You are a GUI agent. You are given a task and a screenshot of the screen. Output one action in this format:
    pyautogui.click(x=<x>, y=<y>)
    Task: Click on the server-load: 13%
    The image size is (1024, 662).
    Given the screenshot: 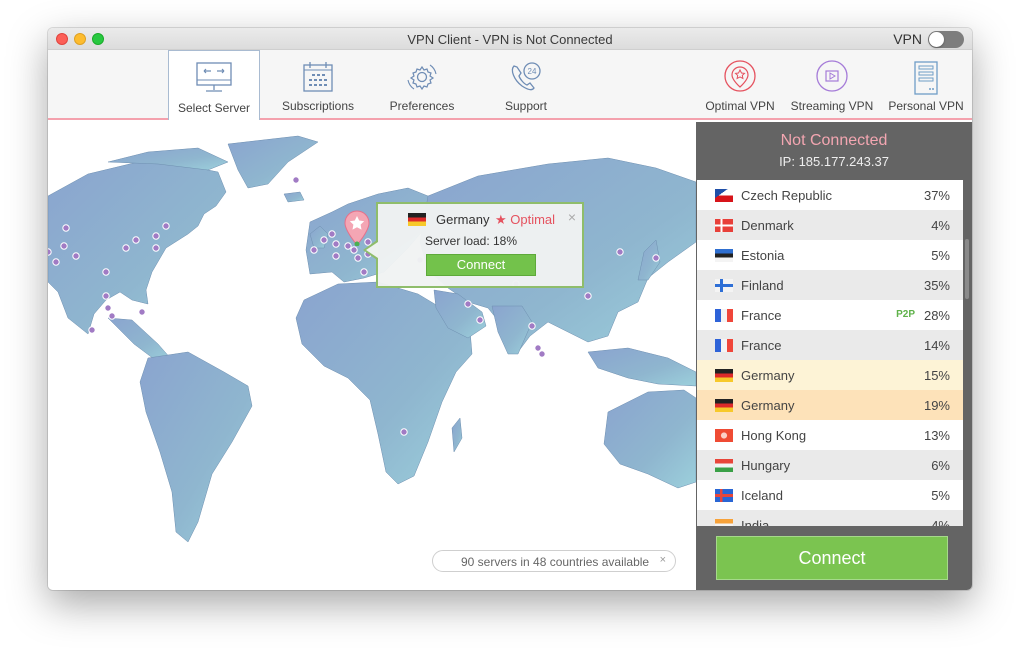 What is the action you would take?
    pyautogui.click(x=936, y=435)
    